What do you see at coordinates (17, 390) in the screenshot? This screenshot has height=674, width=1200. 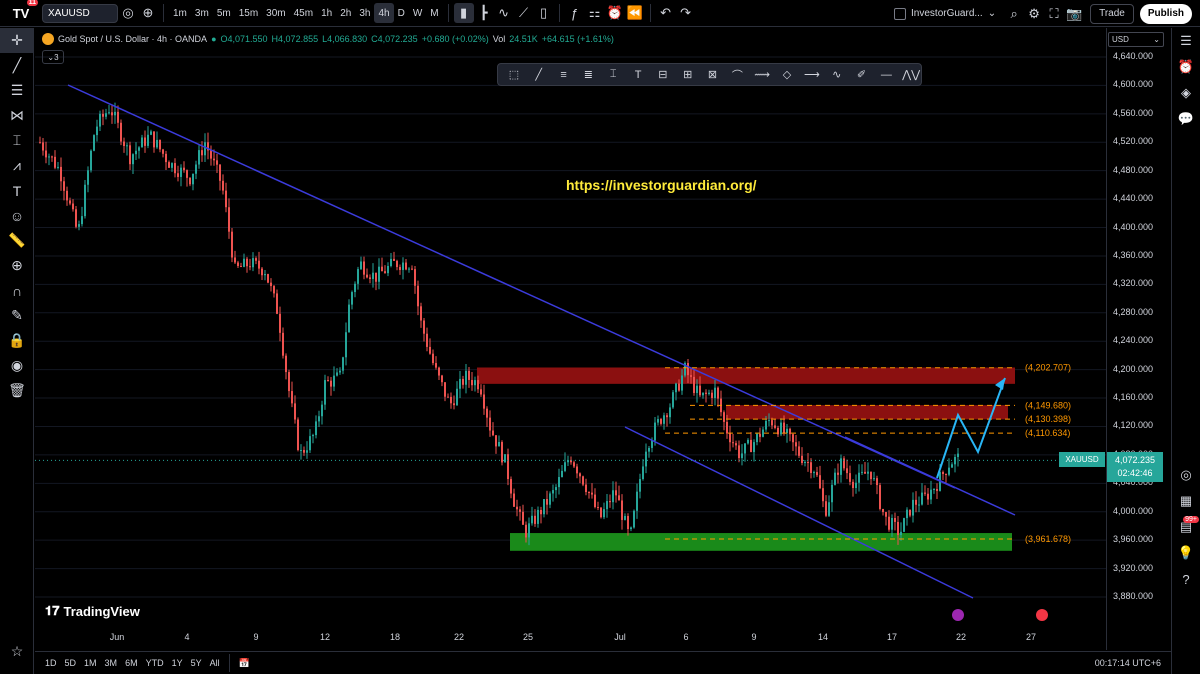 I see `trash-icon: 🗑` at bounding box center [17, 390].